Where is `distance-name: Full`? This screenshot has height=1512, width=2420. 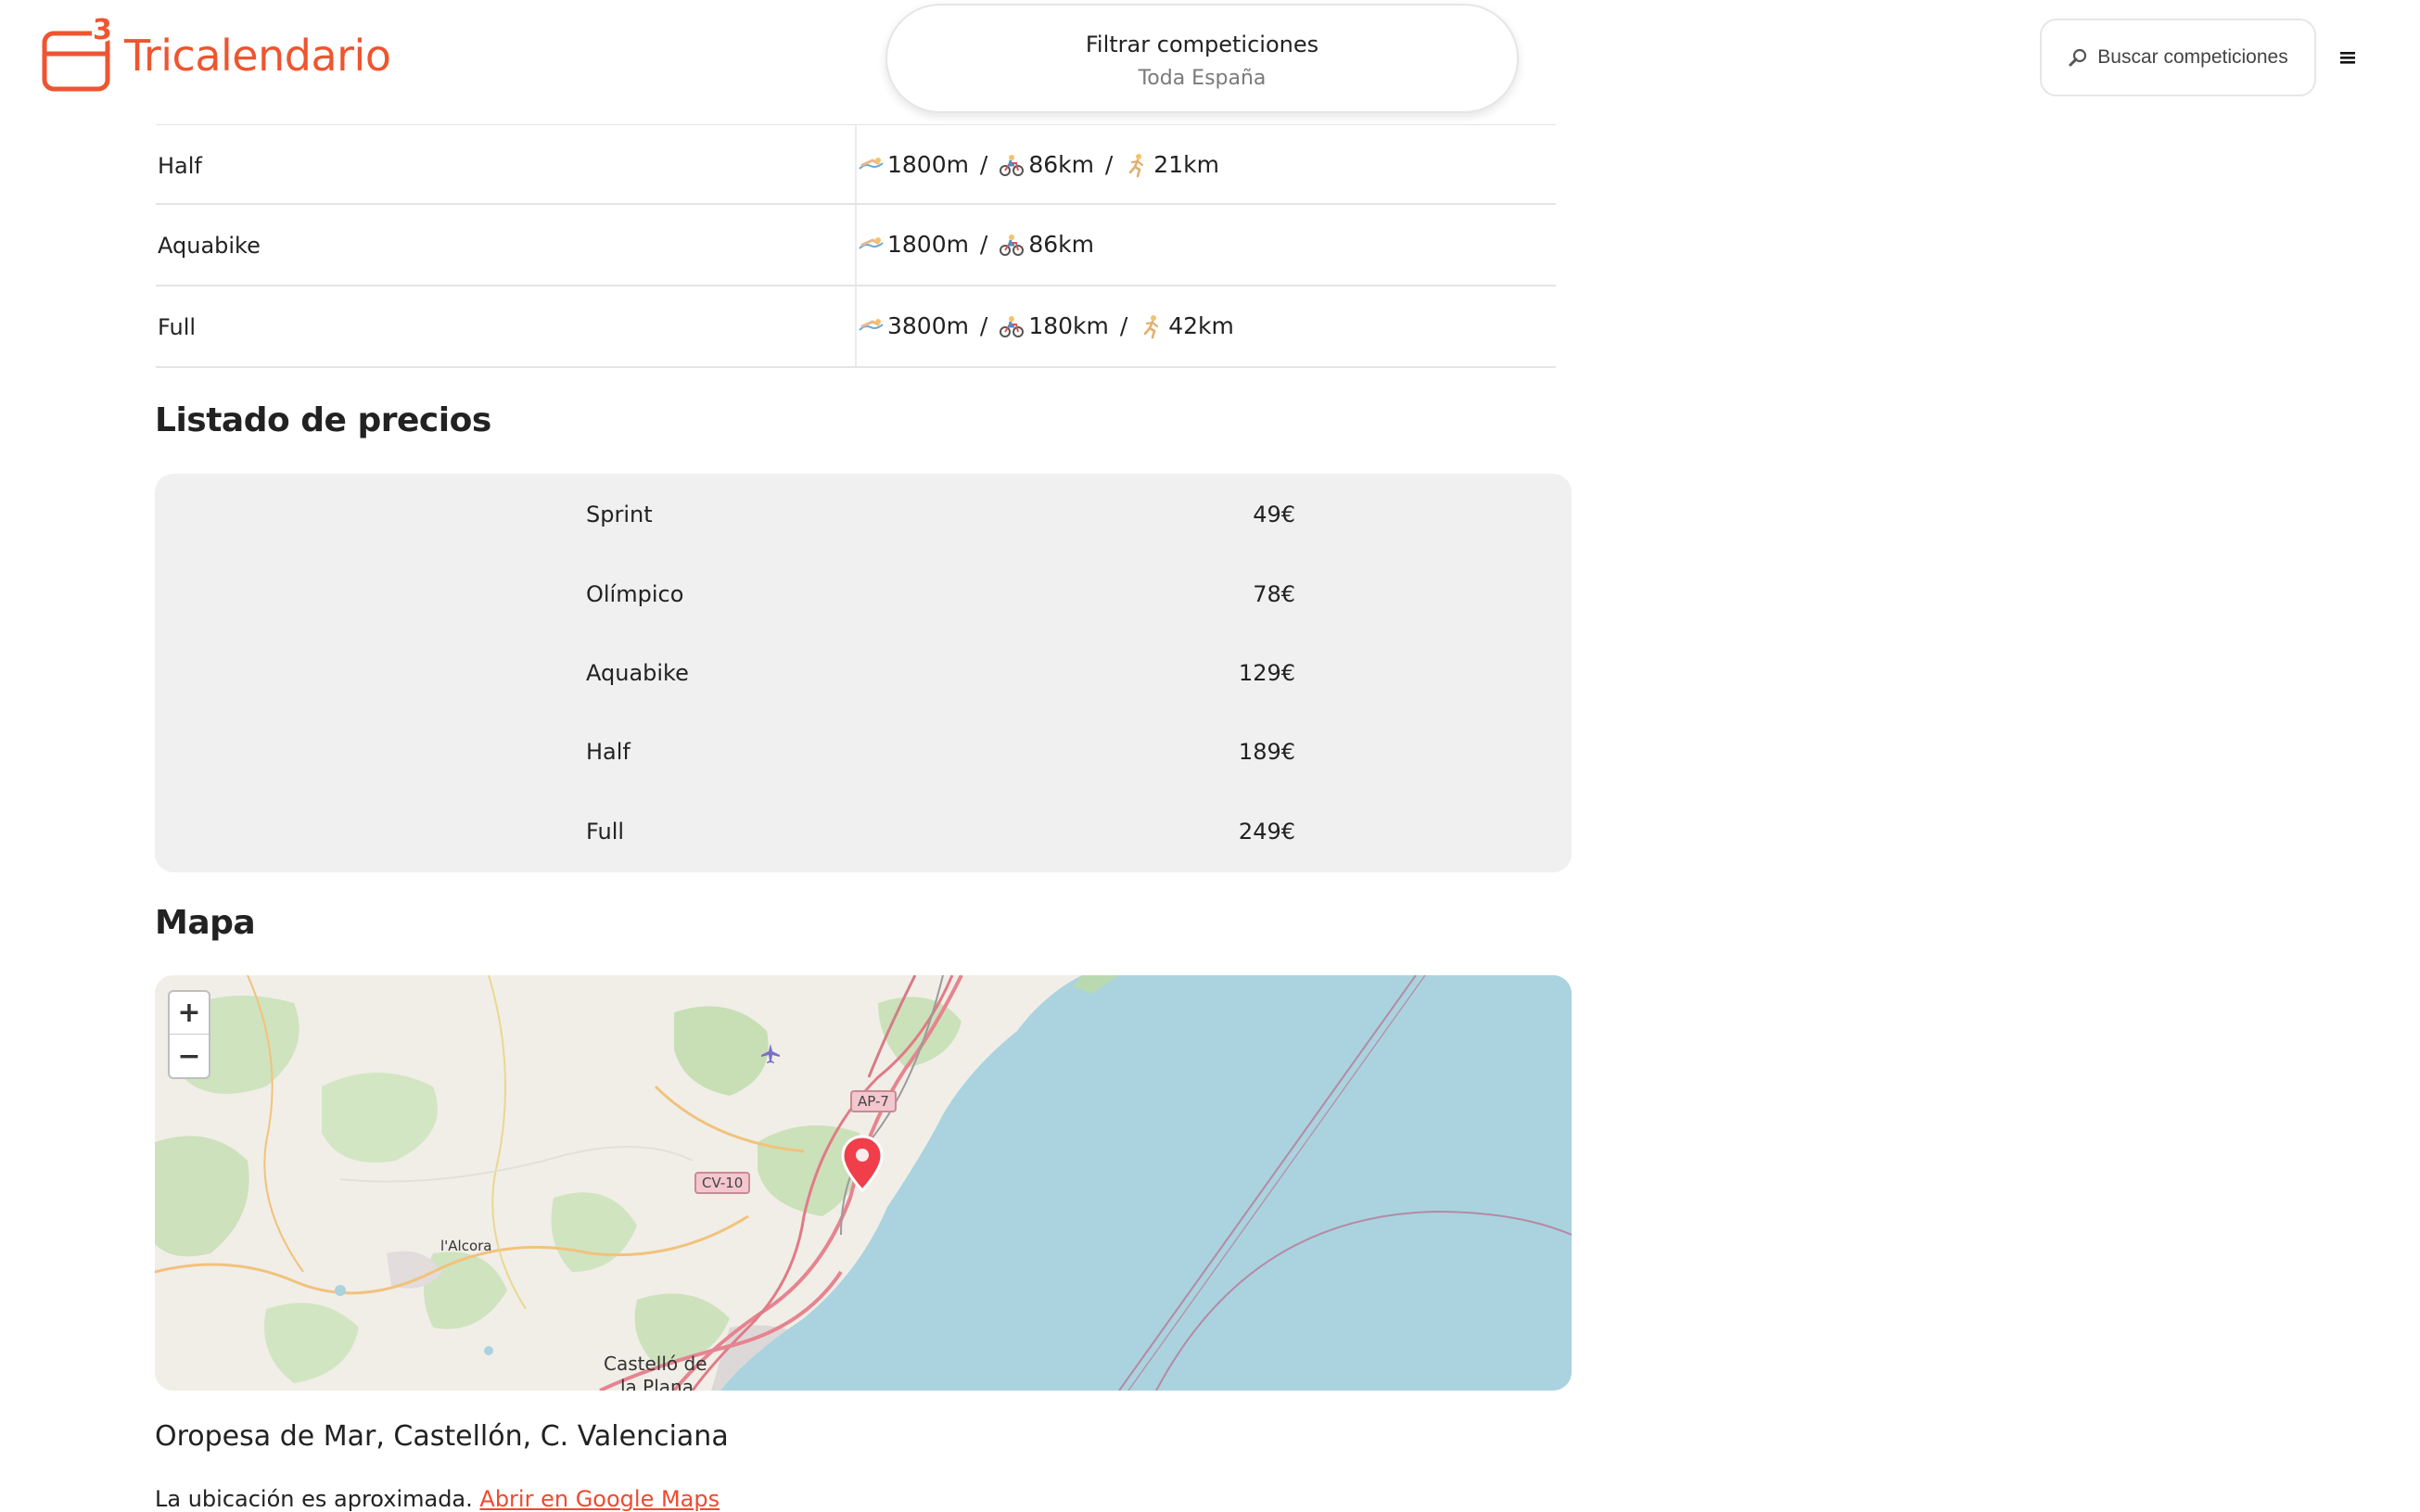 distance-name: Full is located at coordinates (177, 327).